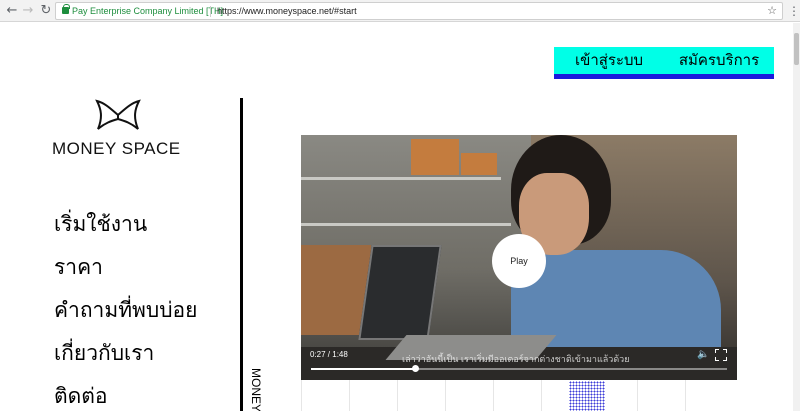 This screenshot has height=411, width=800. I want to click on top-nav-underline, so click(664, 76).